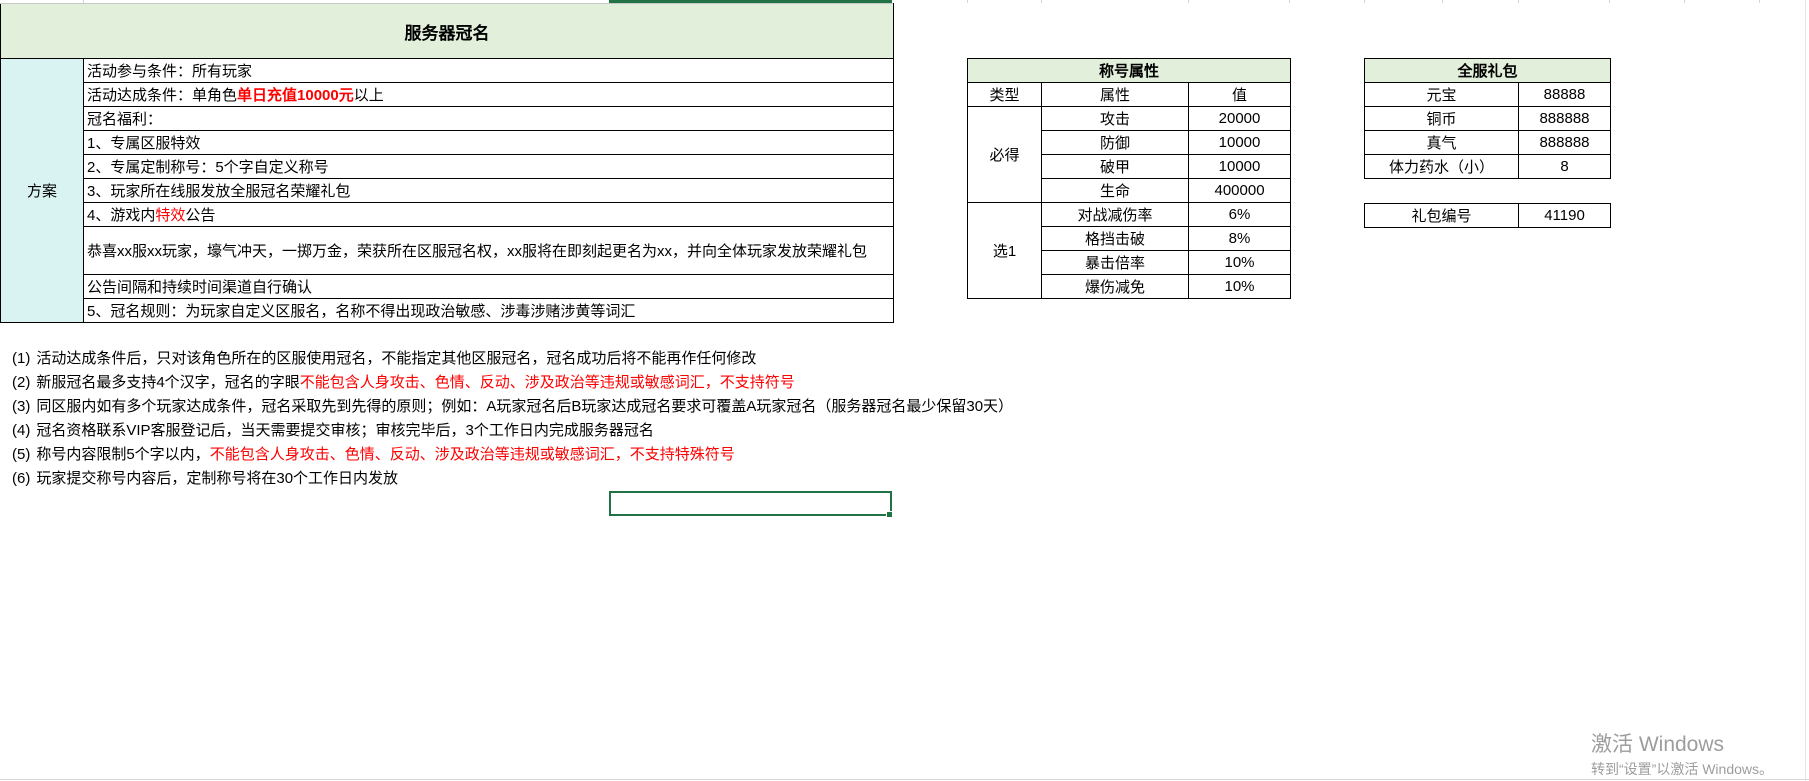 This screenshot has height=781, width=1809. What do you see at coordinates (121, 215) in the screenshot?
I see `cell-text: 4、游戏内` at bounding box center [121, 215].